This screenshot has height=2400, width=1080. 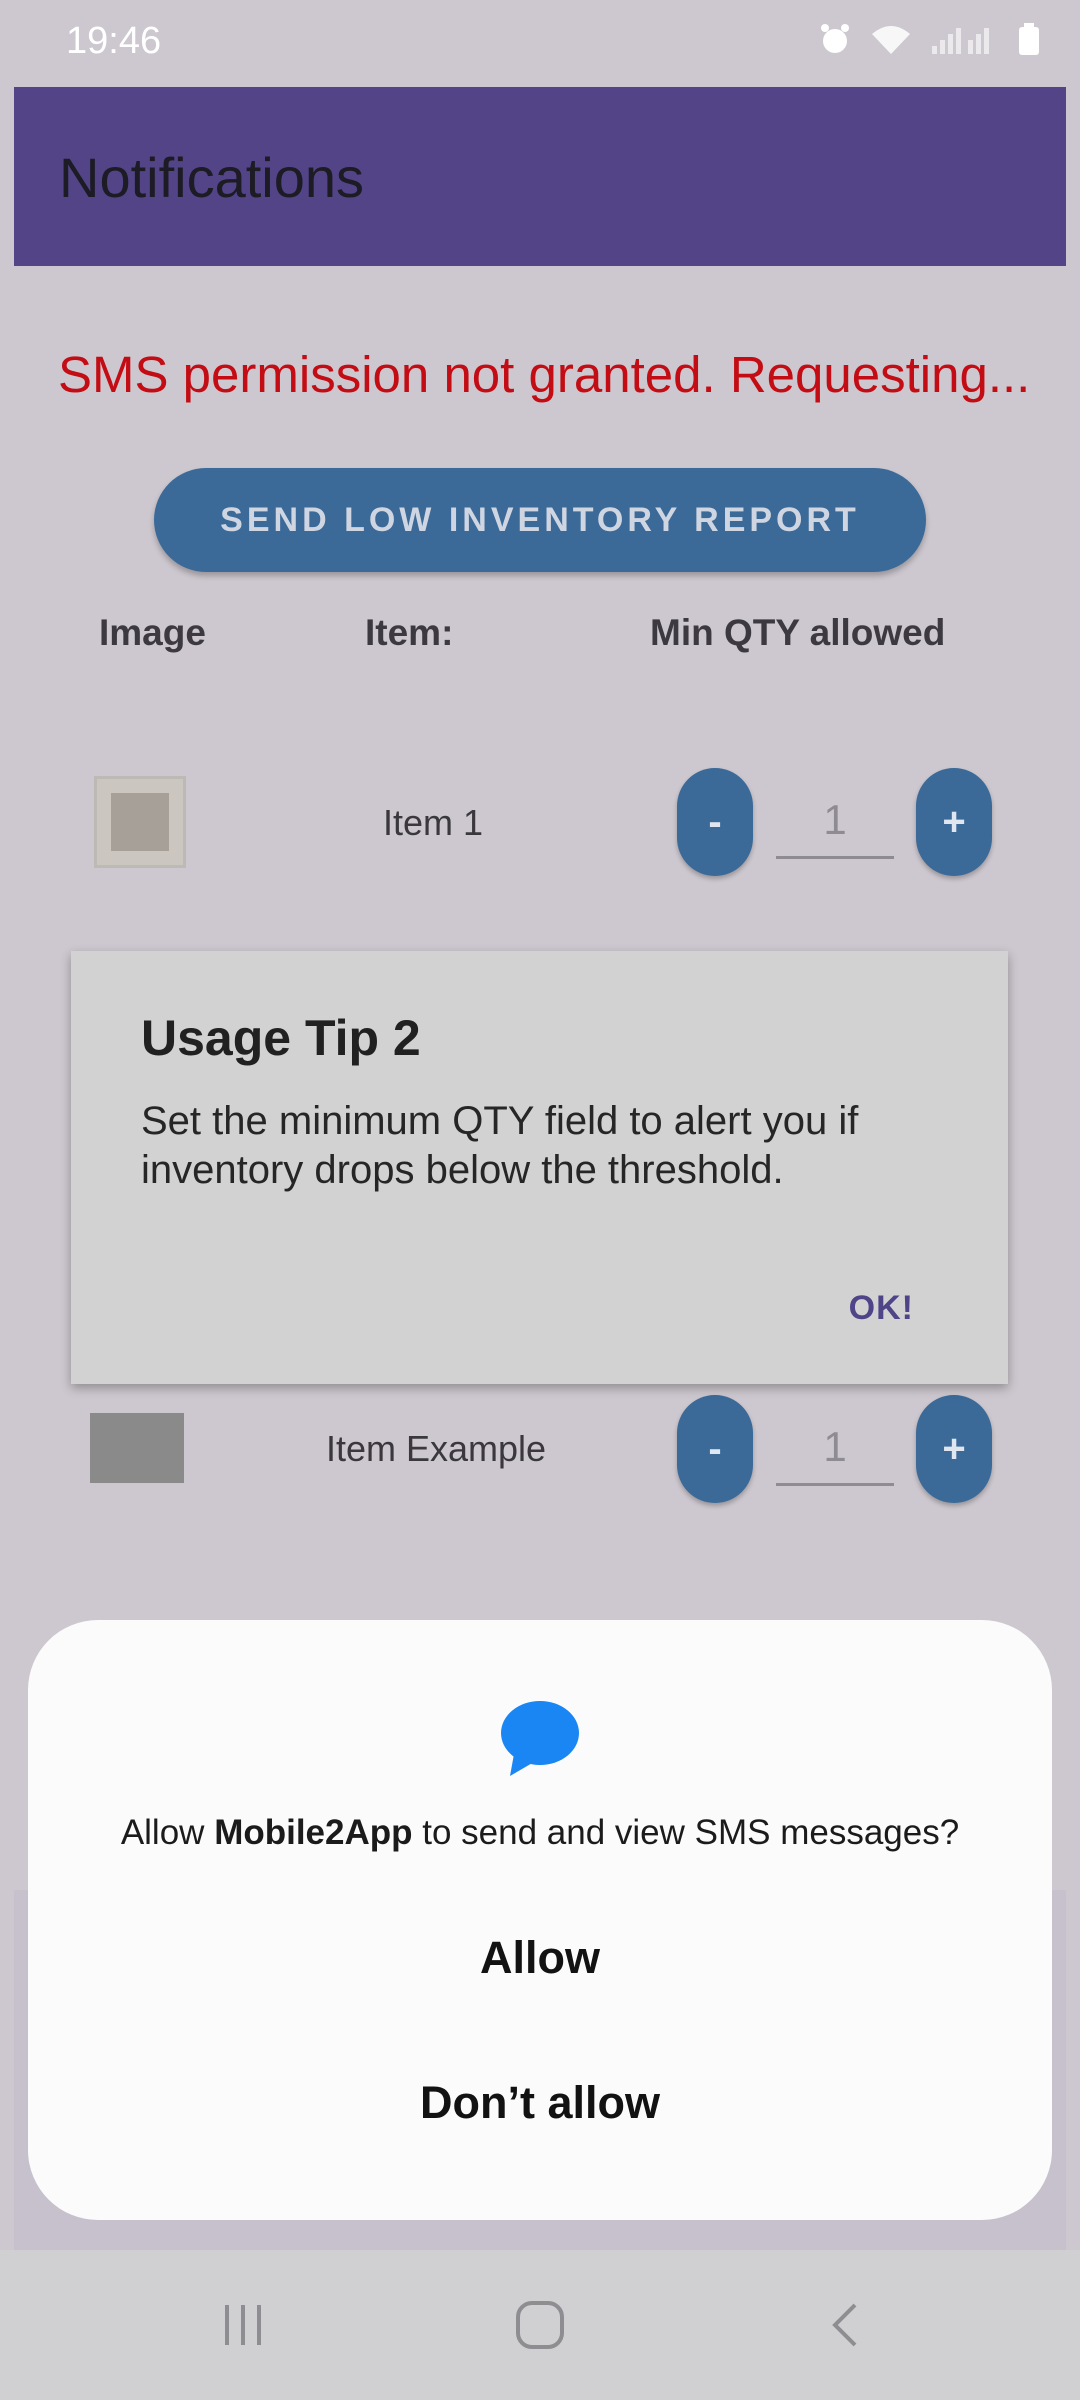 What do you see at coordinates (281, 1038) in the screenshot?
I see `tip-title: Usage Tip 2` at bounding box center [281, 1038].